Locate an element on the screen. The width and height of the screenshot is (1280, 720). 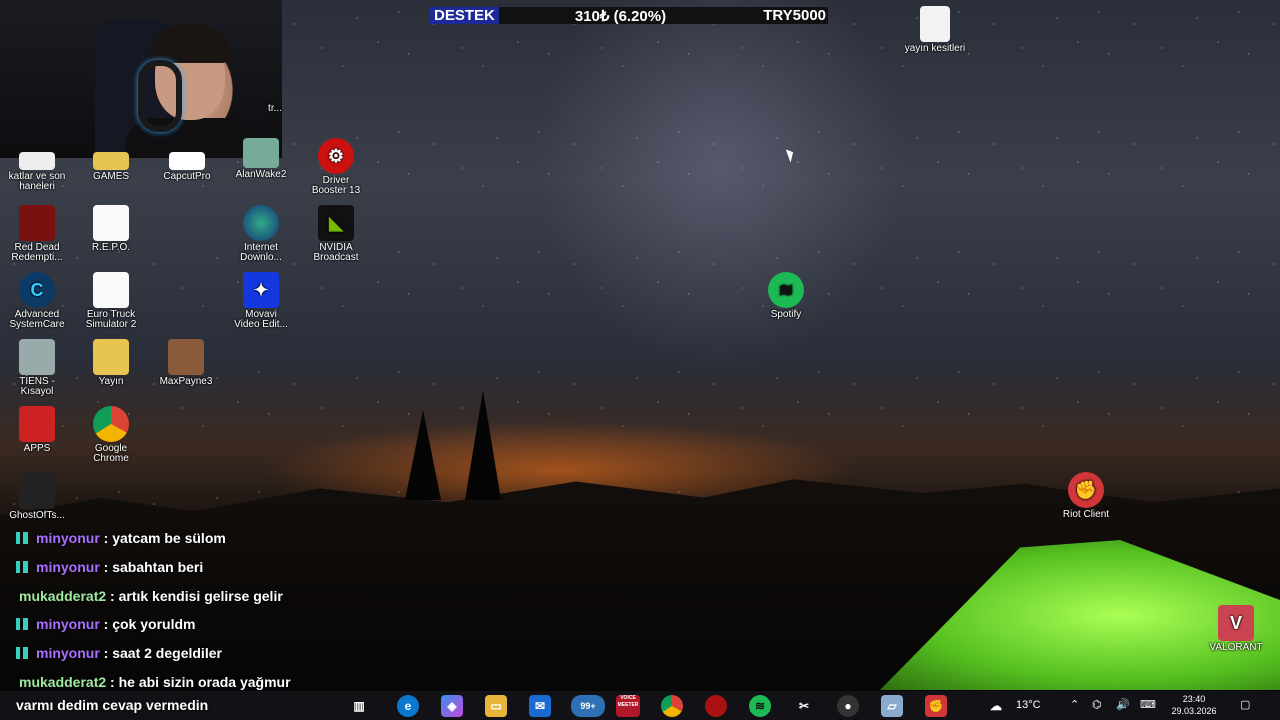
desktop-icon-yayin-kesitleri: yayın kesitleri is located at coordinates (935, 30).